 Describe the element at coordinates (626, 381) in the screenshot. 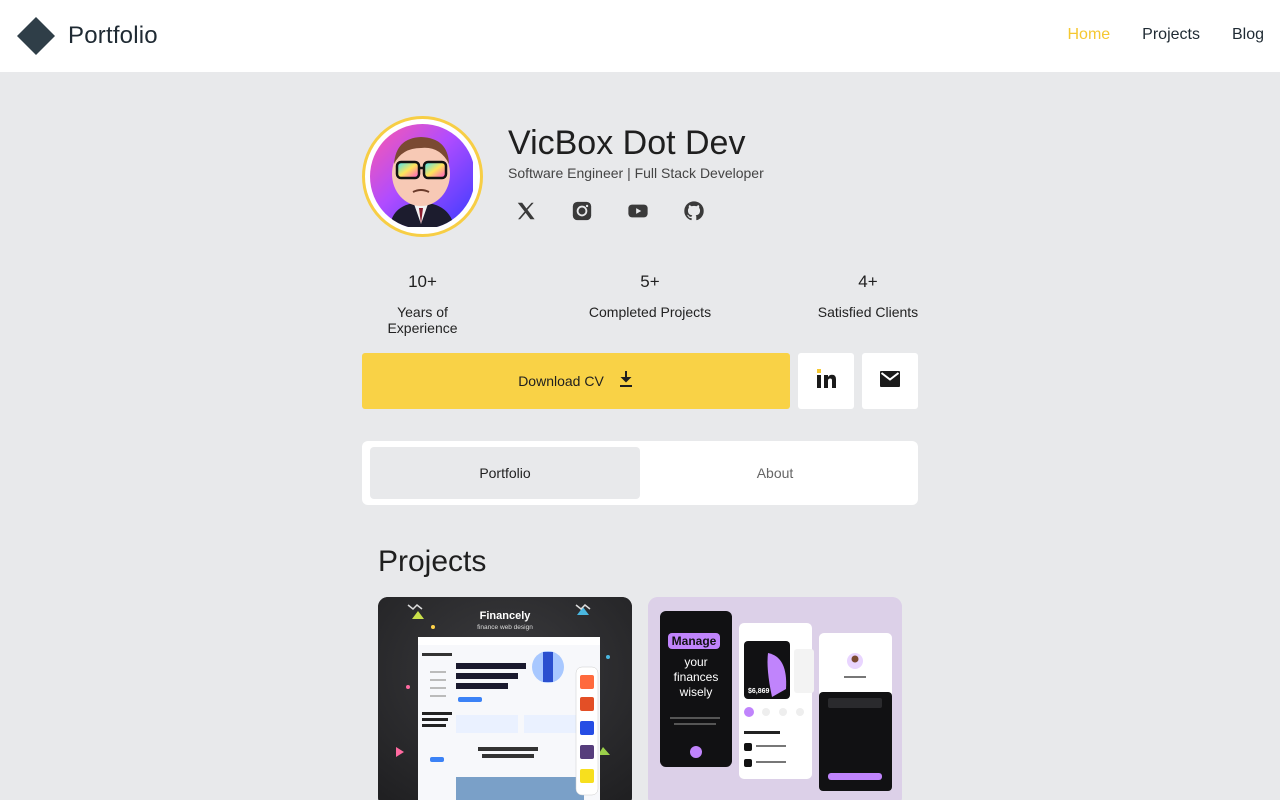

I see `download-icon` at that location.